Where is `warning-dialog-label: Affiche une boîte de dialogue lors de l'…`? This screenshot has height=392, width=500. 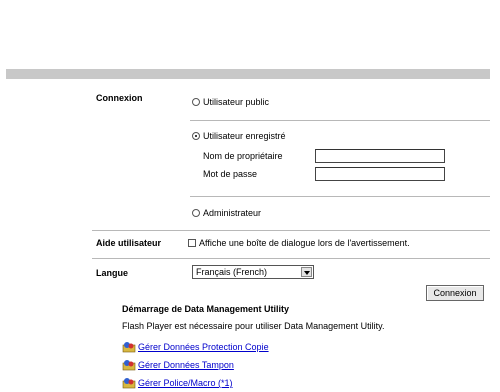
warning-dialog-label: Affiche une boîte de dialogue lors de l'… is located at coordinates (304, 243).